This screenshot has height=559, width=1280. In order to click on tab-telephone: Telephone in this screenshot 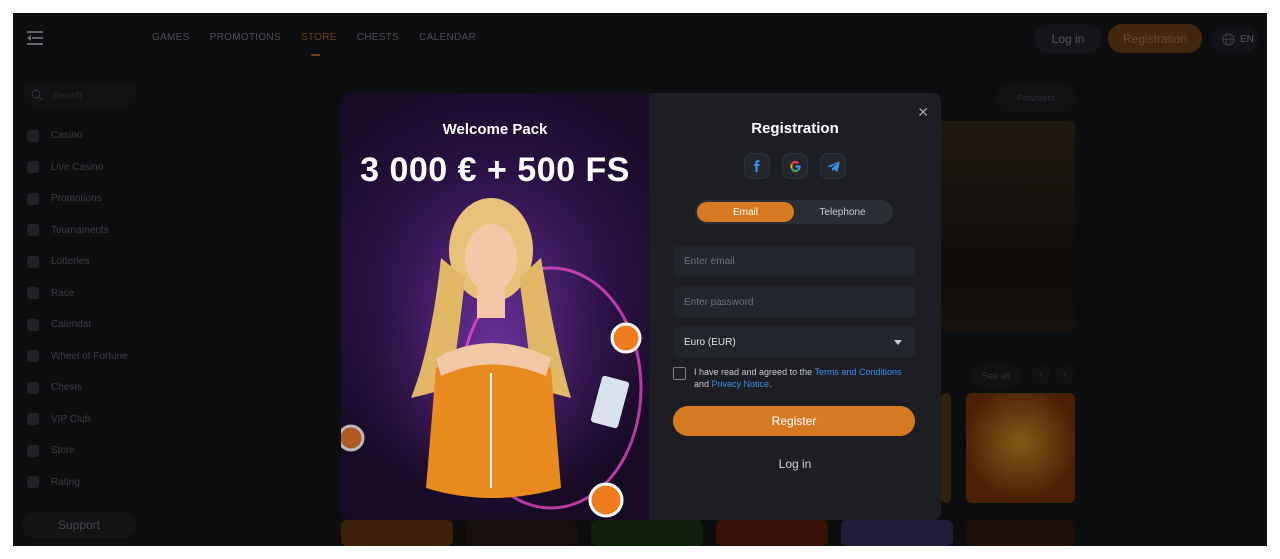, I will do `click(842, 212)`.